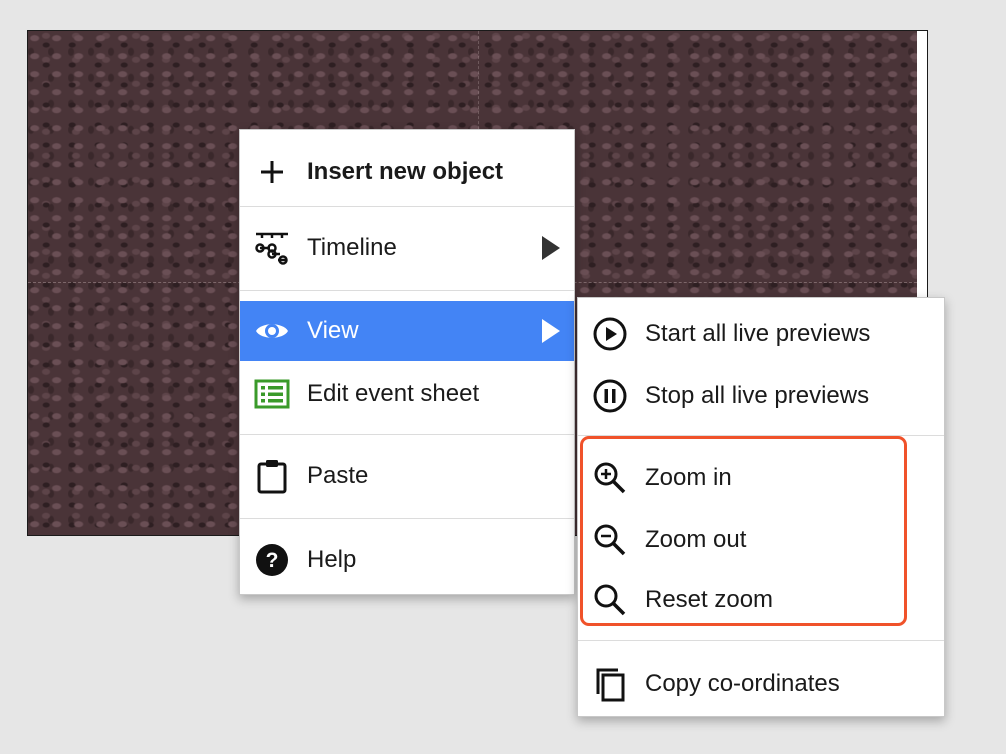 Image resolution: width=1006 pixels, height=754 pixels. Describe the element at coordinates (407, 248) in the screenshot. I see `menu-item-timeline: Timeline` at that location.